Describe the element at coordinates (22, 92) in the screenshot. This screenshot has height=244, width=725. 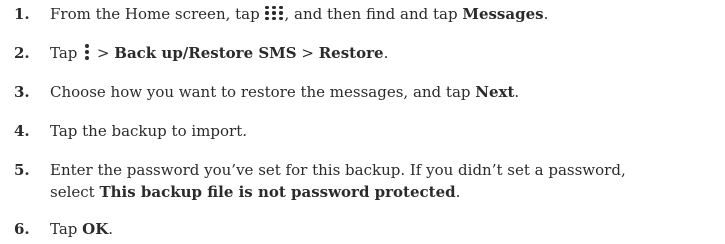
I see `step-number: 3.` at that location.